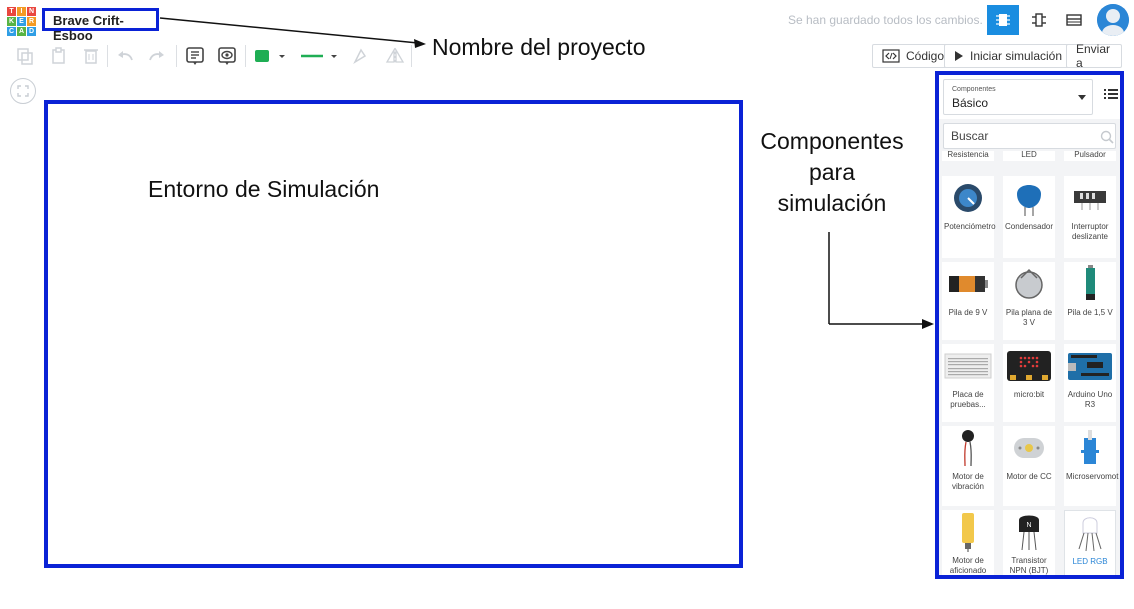 This screenshot has width=1134, height=609. What do you see at coordinates (968, 565) in the screenshot?
I see `component-label: Motor de aficionado` at bounding box center [968, 565].